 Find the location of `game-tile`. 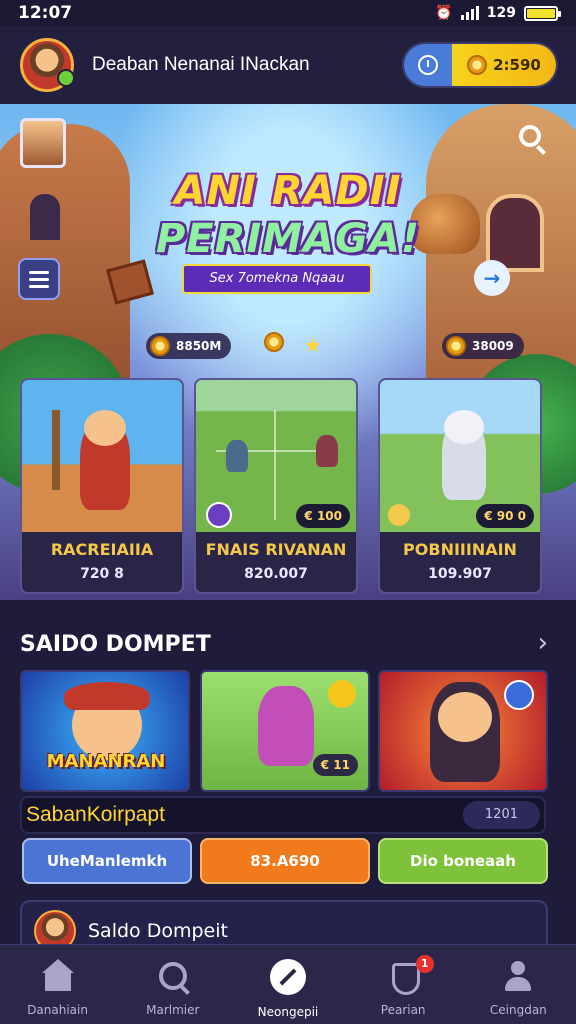

game-tile is located at coordinates (463, 731).